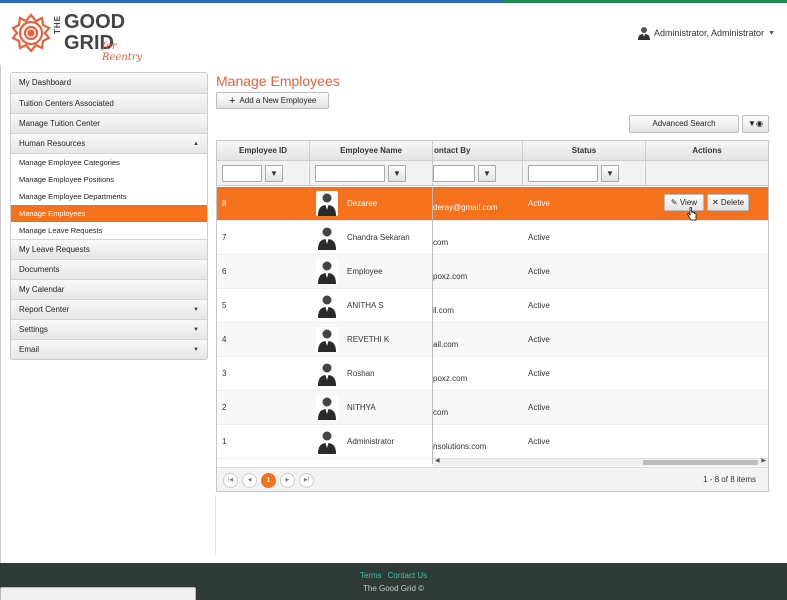  What do you see at coordinates (268, 480) in the screenshot?
I see `current-page-button: 1` at bounding box center [268, 480].